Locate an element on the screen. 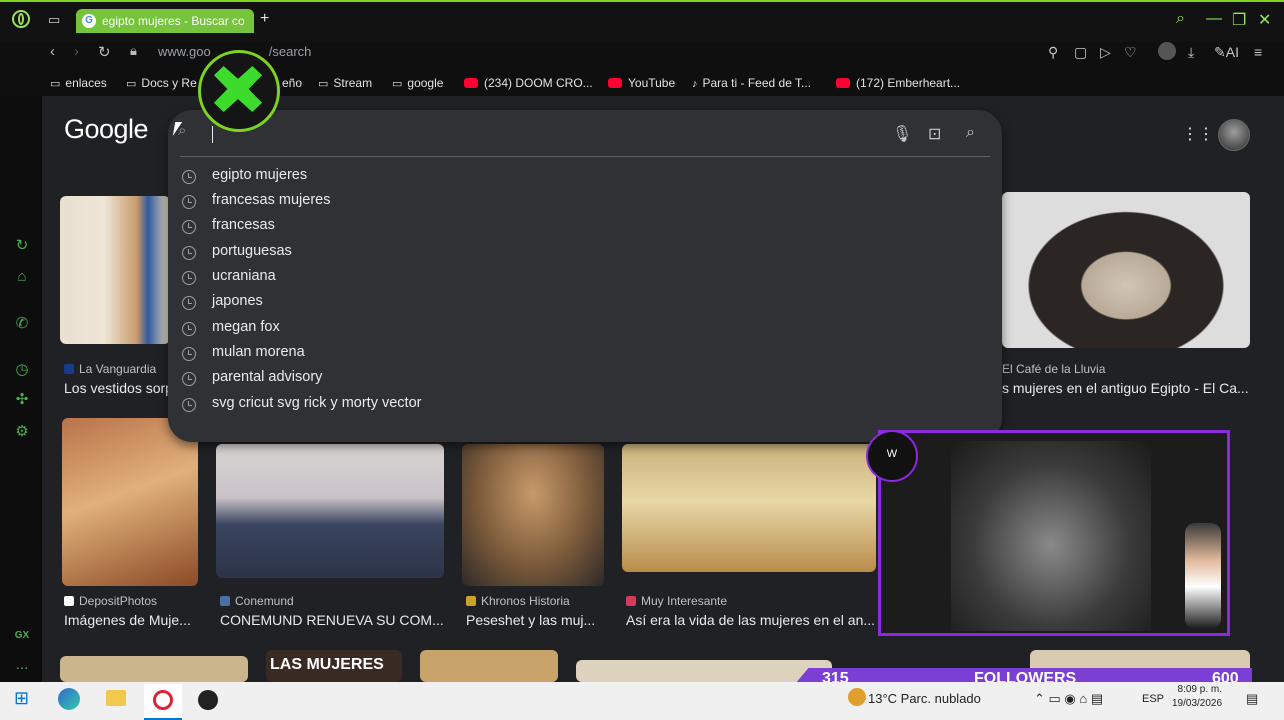  extensions-icon: ✣ is located at coordinates (22, 400).